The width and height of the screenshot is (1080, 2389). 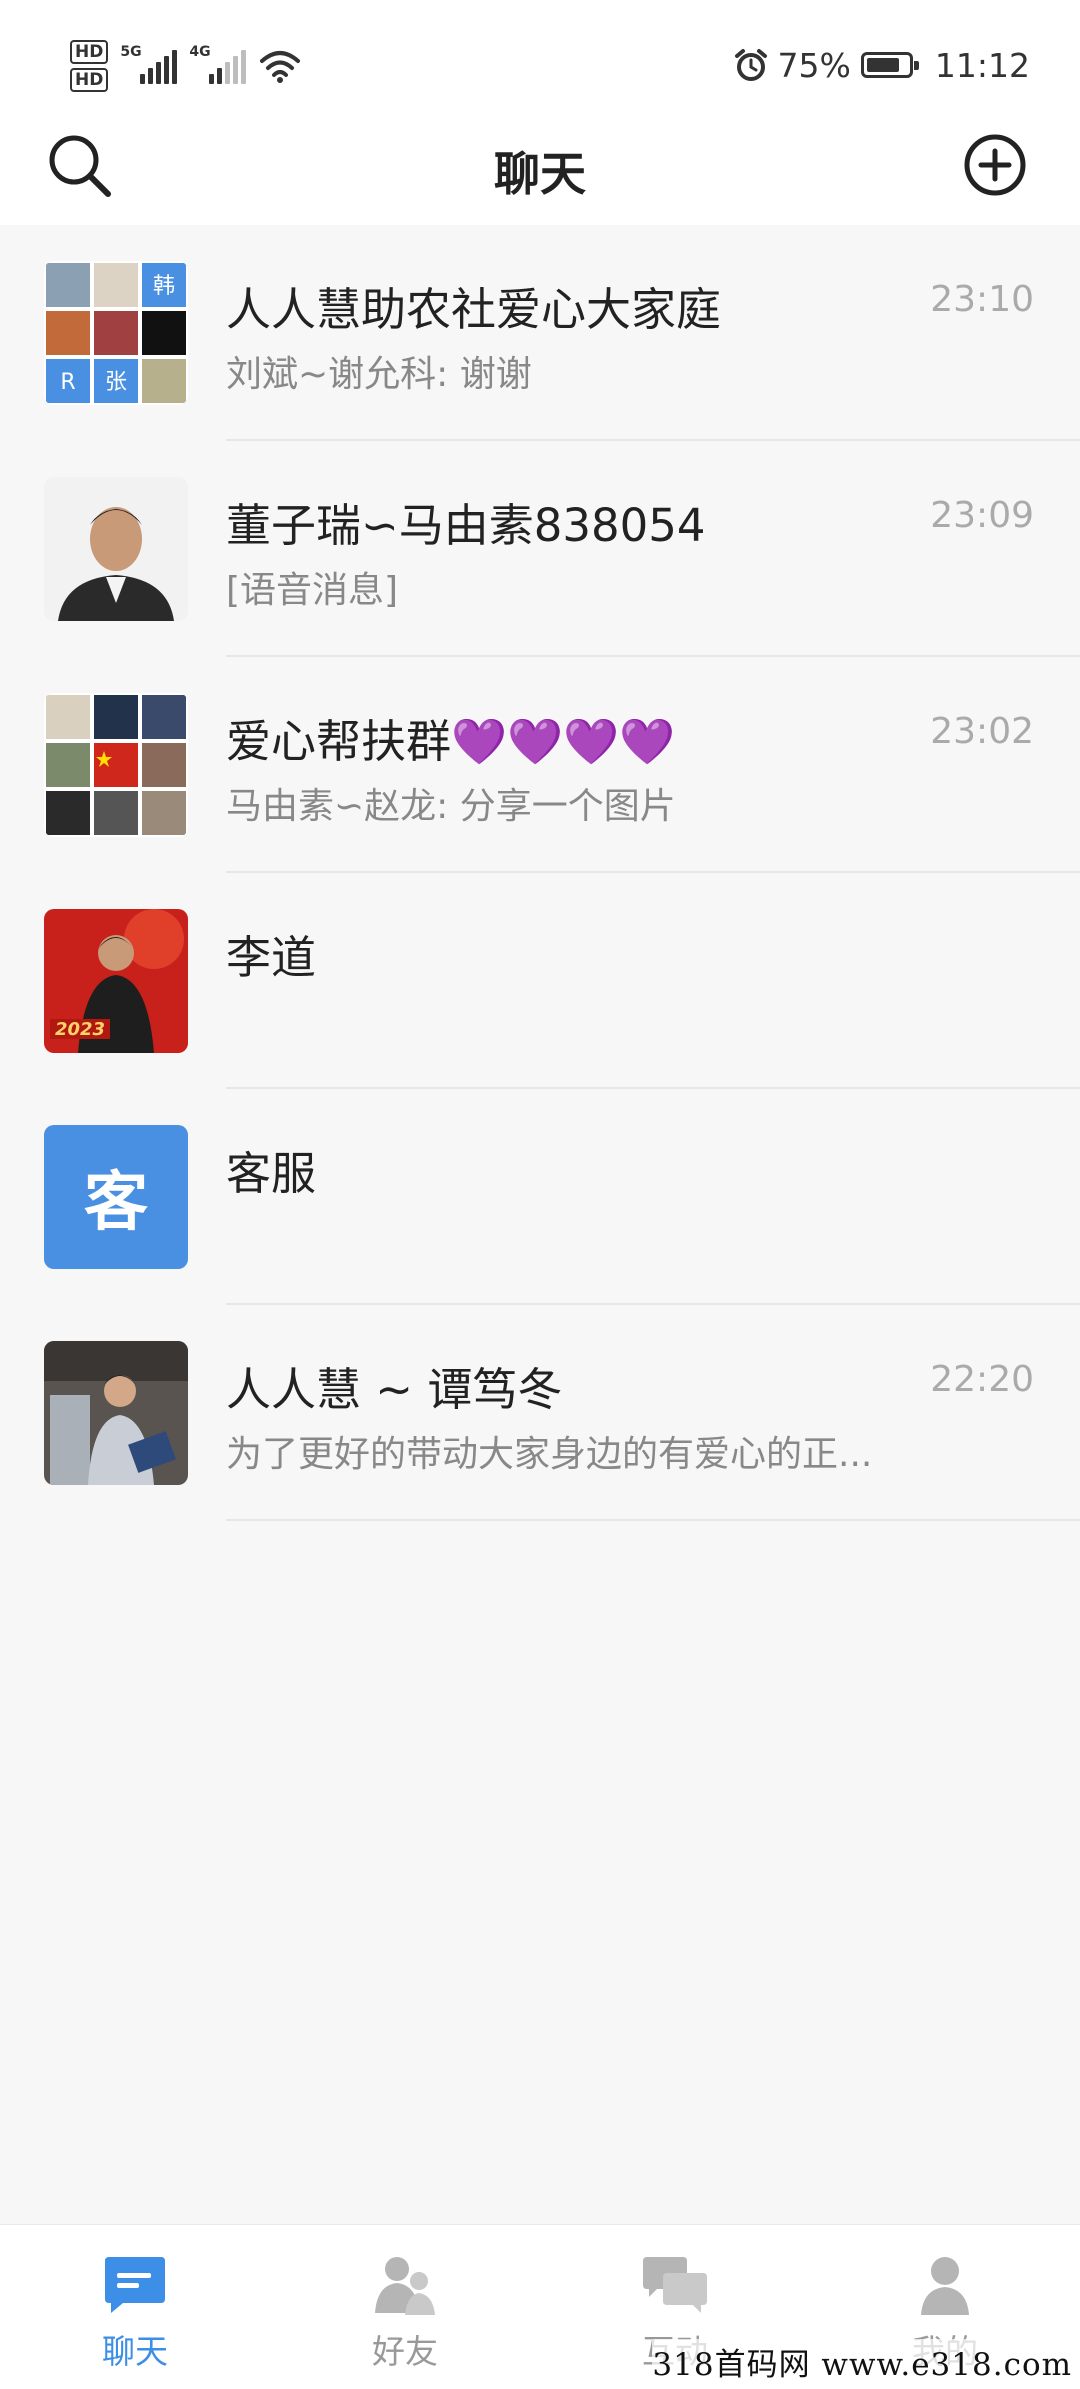 What do you see at coordinates (405, 2286) in the screenshot?
I see `friends-icon` at bounding box center [405, 2286].